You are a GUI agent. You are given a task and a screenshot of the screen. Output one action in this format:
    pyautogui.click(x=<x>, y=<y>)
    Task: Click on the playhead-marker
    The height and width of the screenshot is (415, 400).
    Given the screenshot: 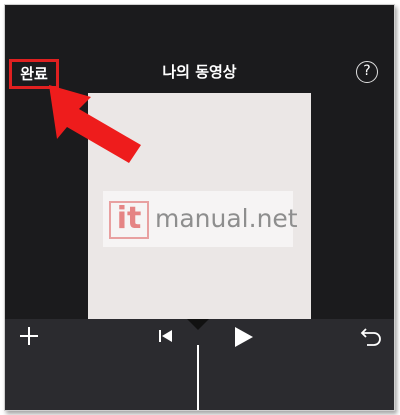 What is the action you would take?
    pyautogui.click(x=198, y=324)
    